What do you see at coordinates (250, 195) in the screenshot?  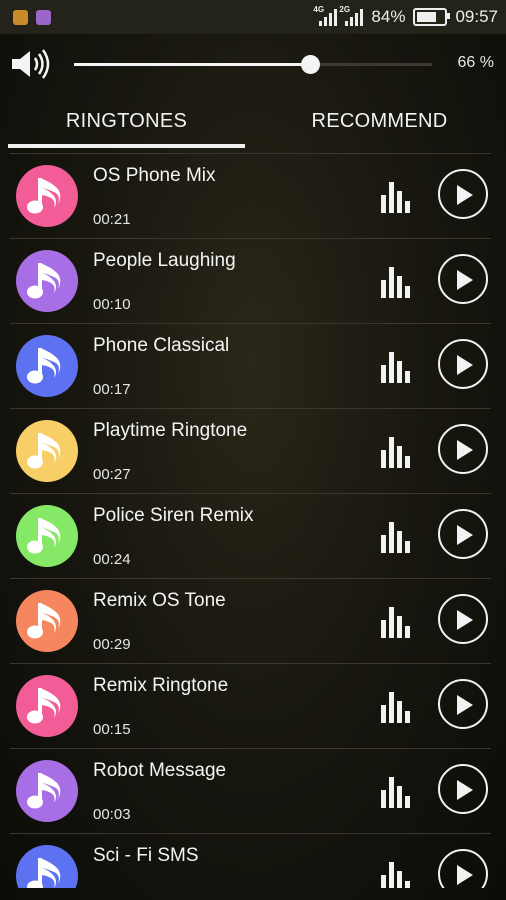 I see `ringtone-row: OS Phone Mix 00:21` at bounding box center [250, 195].